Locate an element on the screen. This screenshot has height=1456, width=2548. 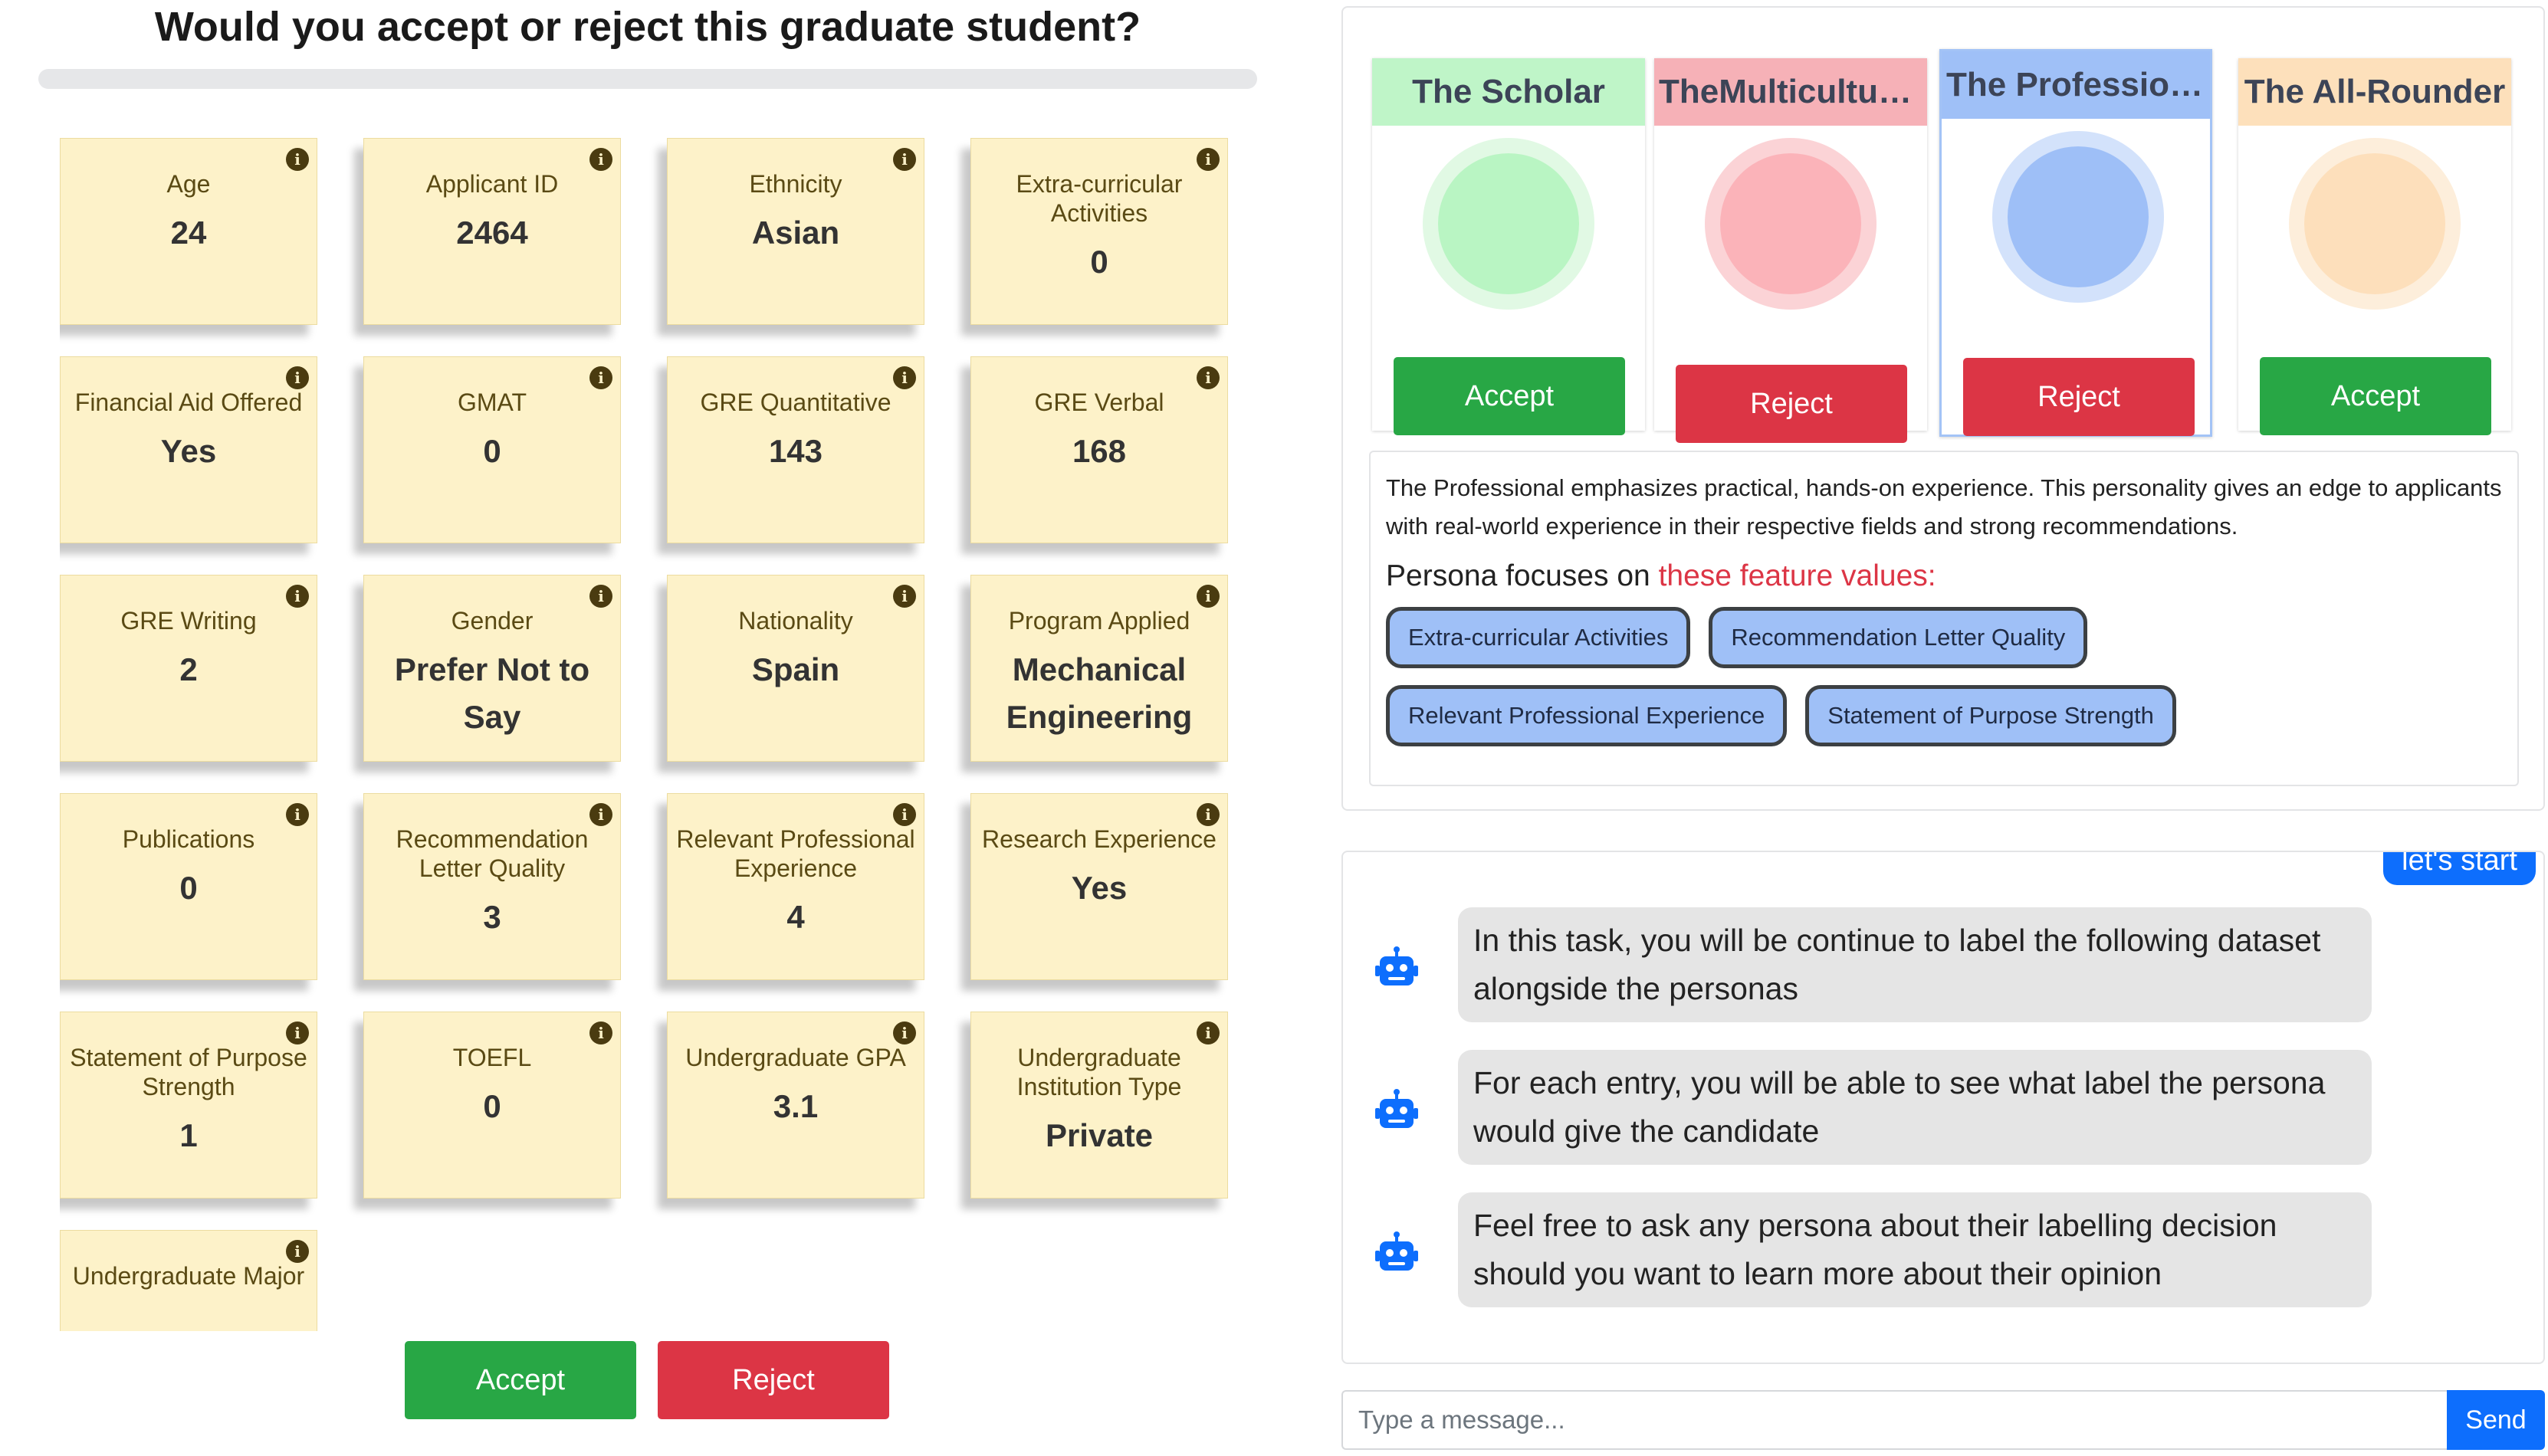
feature-value: 168 is located at coordinates (1099, 451).